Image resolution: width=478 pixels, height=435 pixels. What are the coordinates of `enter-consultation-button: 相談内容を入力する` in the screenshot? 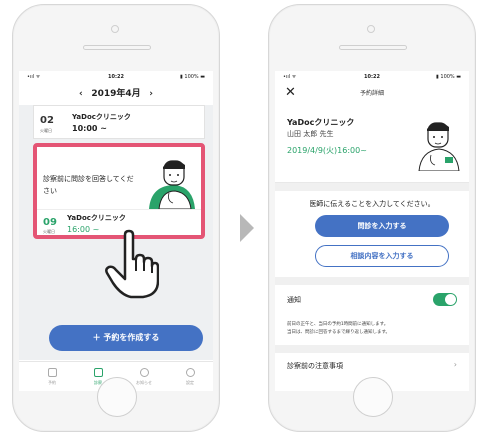 It's located at (382, 256).